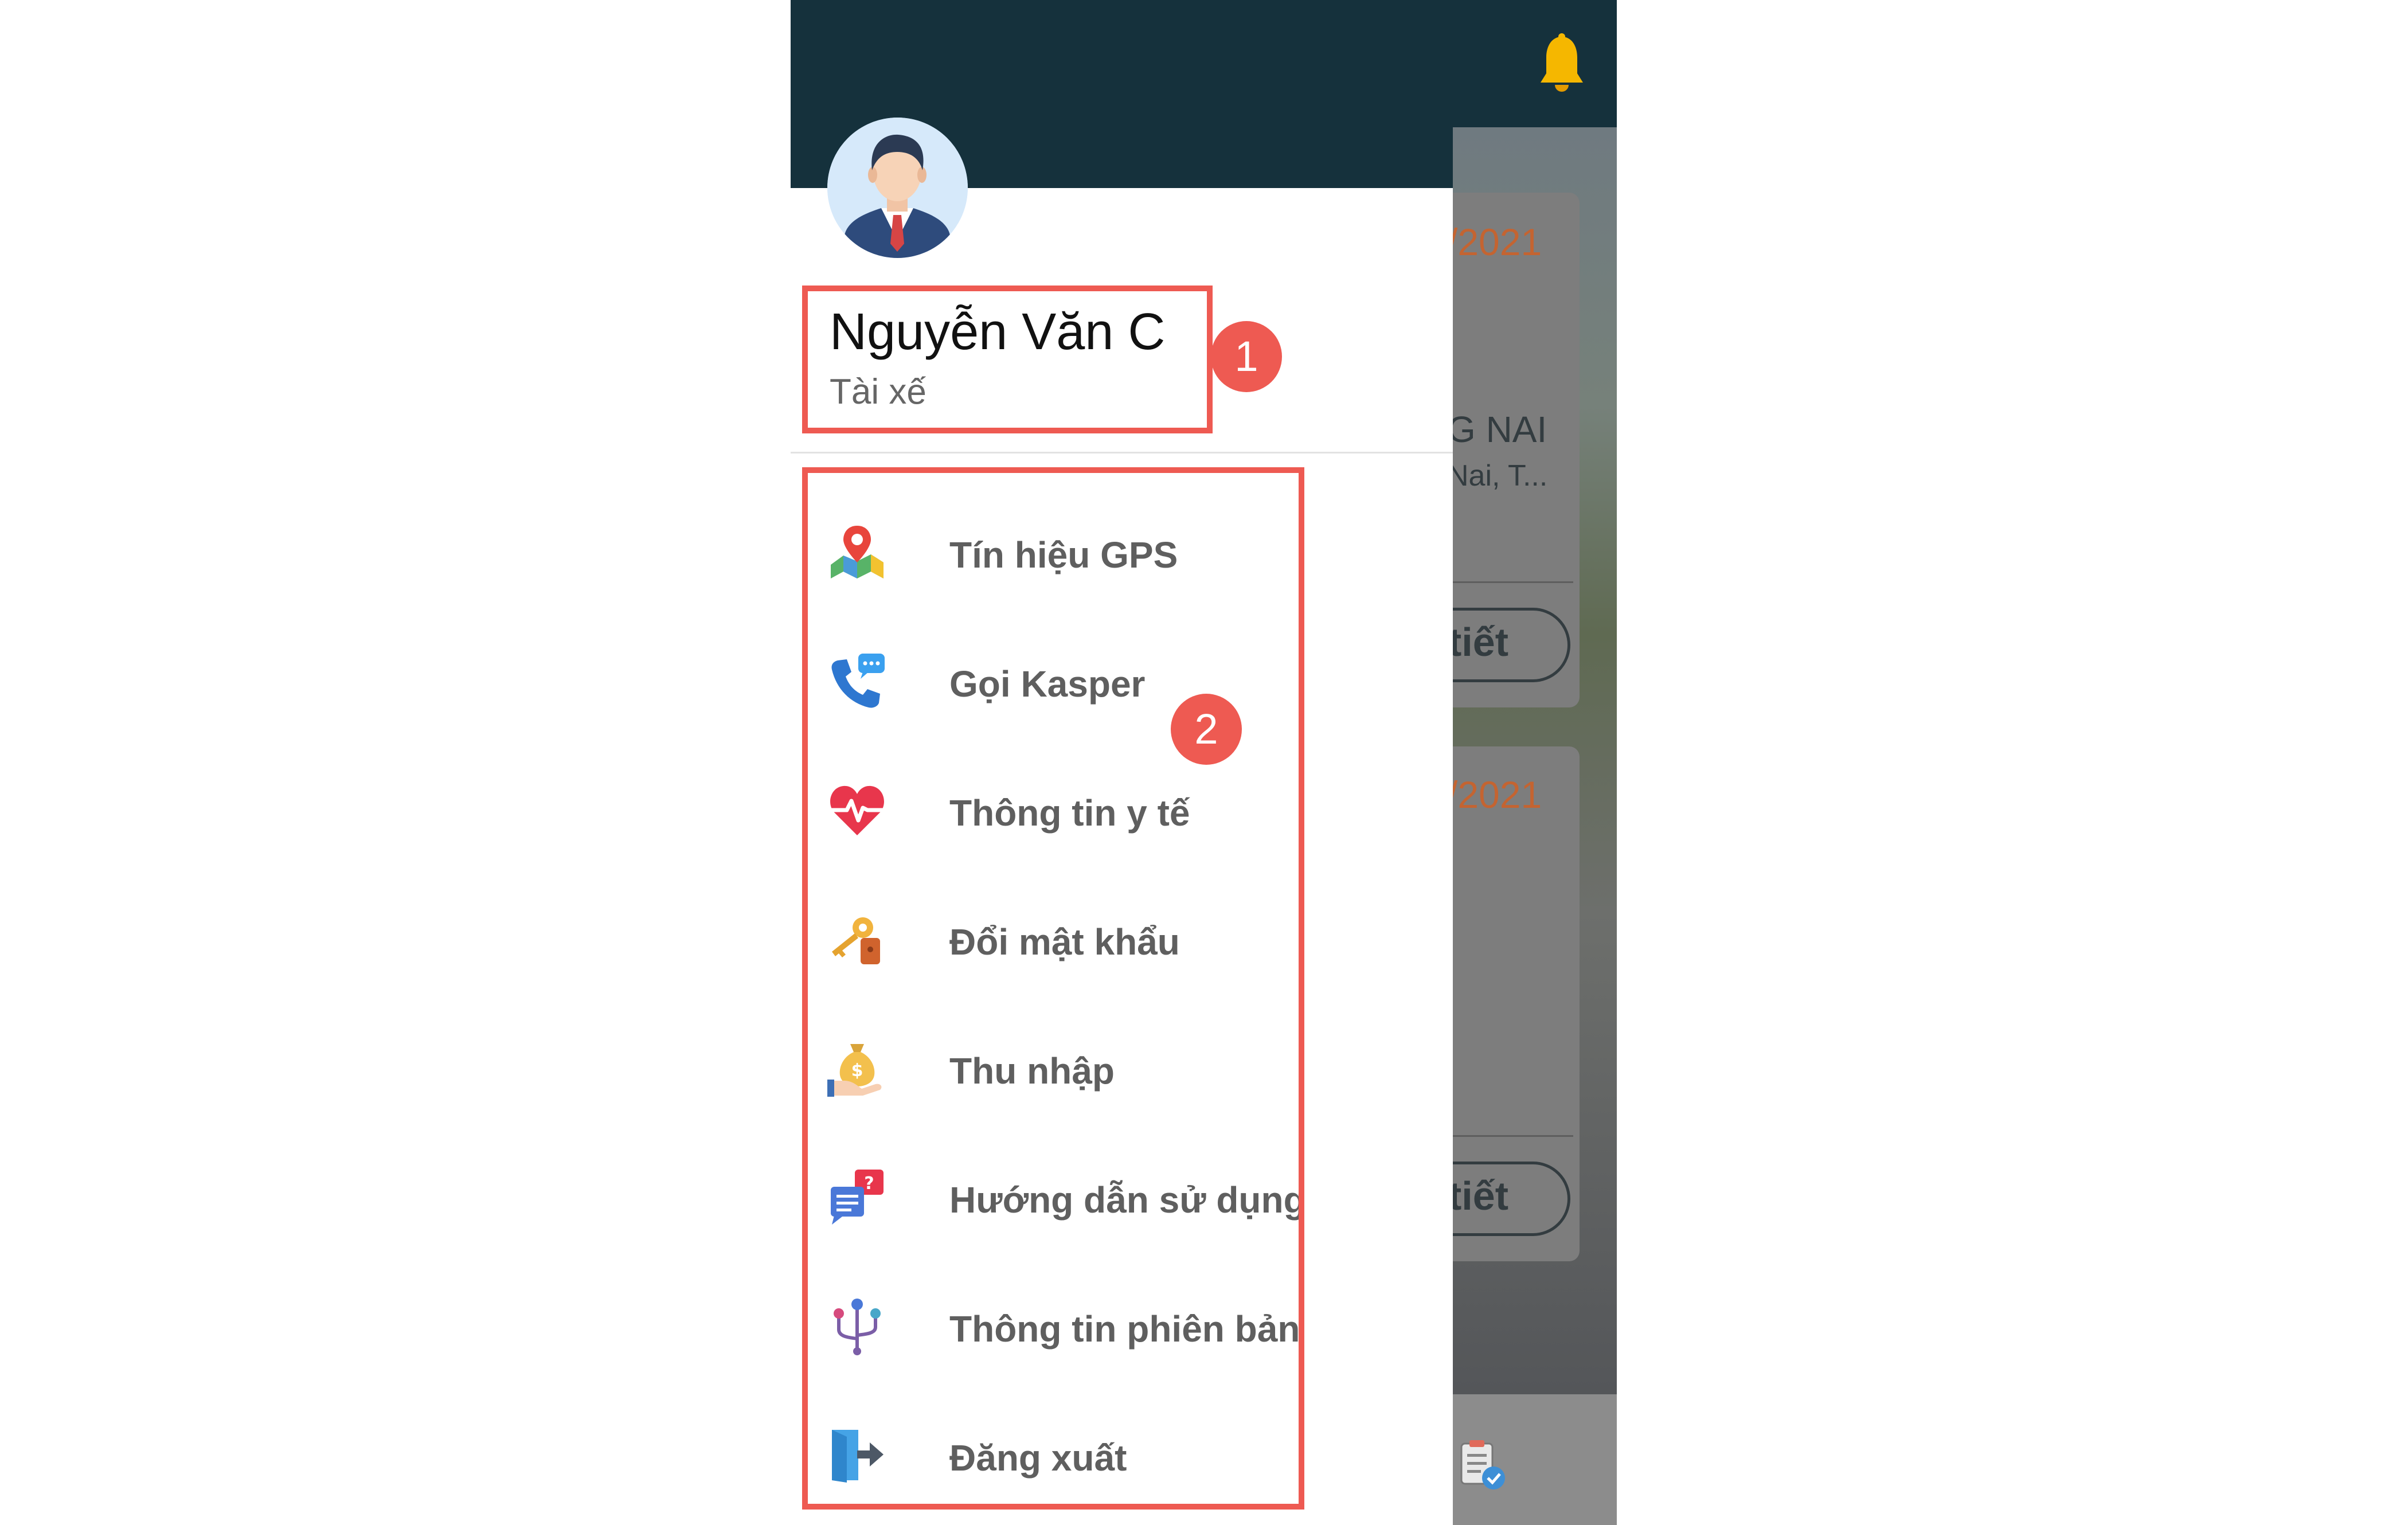 This screenshot has width=2408, height=1525. Describe the element at coordinates (1053, 989) in the screenshot. I see `menu-highlight-box` at that location.